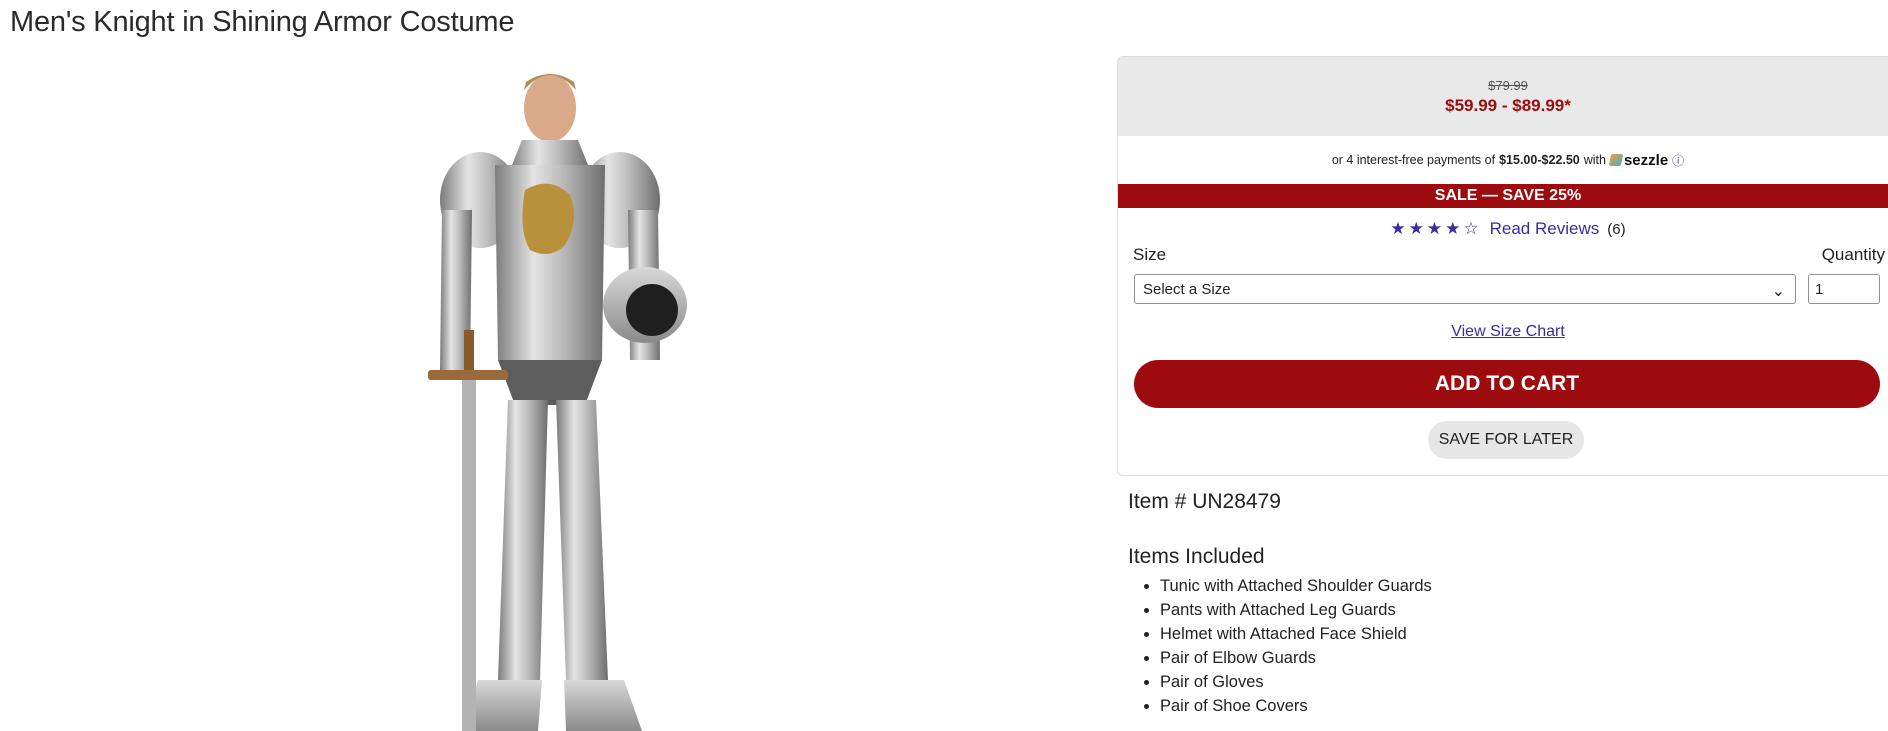 This screenshot has height=731, width=1888. I want to click on sezzle-label: sezzle, so click(1646, 160).